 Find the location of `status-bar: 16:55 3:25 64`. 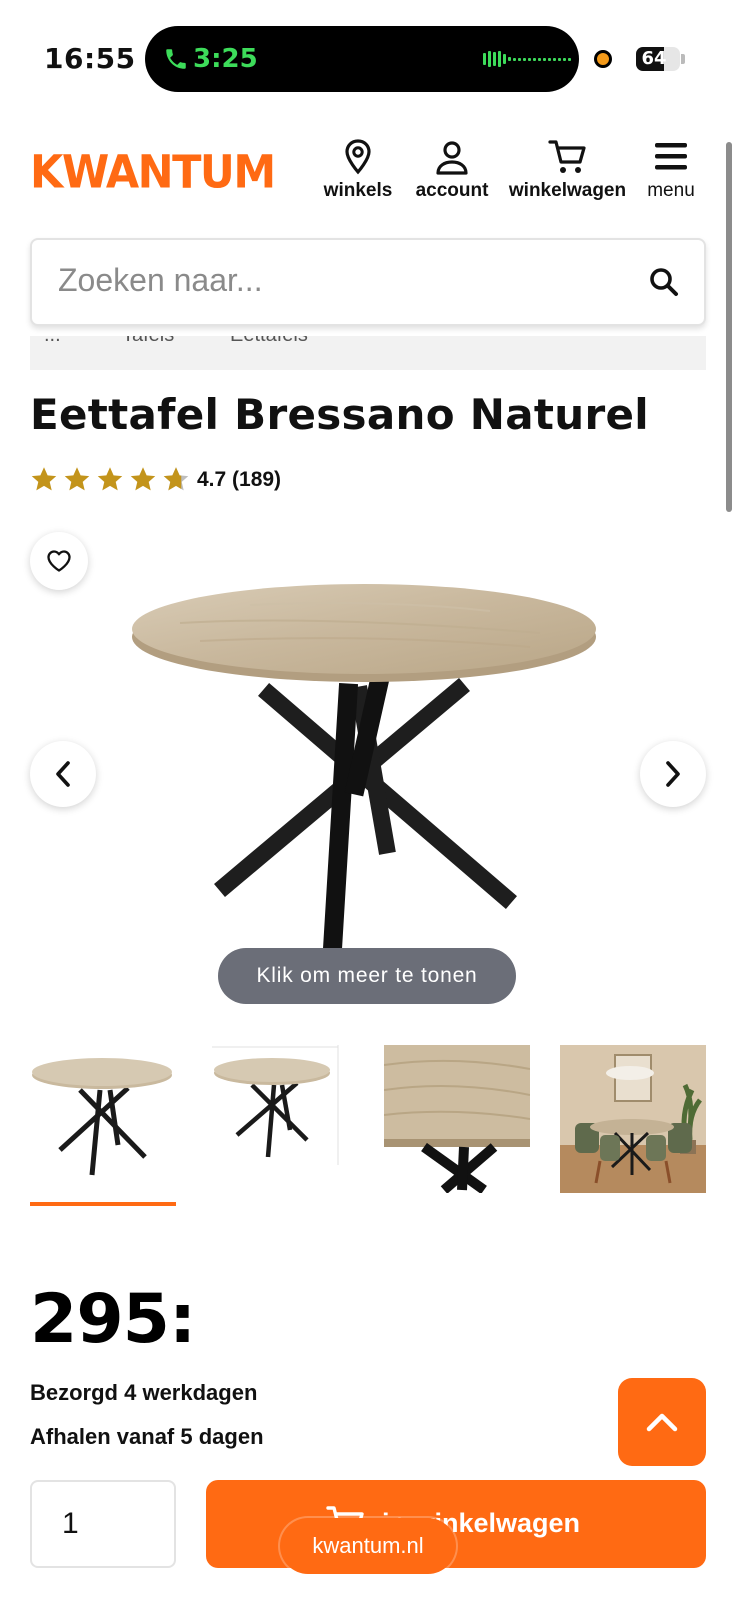

status-bar: 16:55 3:25 64 is located at coordinates (368, 55).